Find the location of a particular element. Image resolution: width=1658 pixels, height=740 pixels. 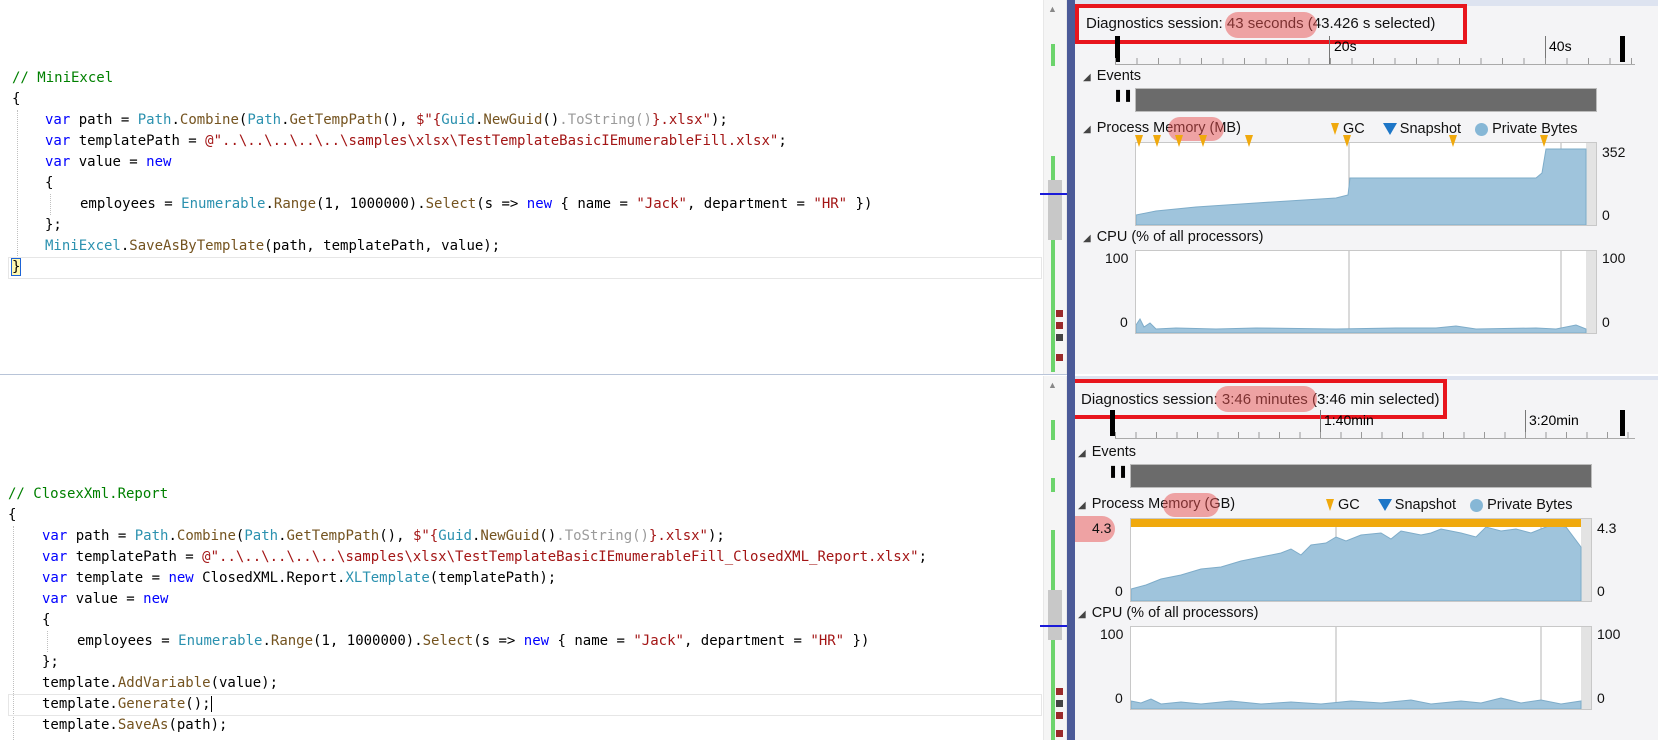

code-comment: // MiniExcel is located at coordinates (63, 78).